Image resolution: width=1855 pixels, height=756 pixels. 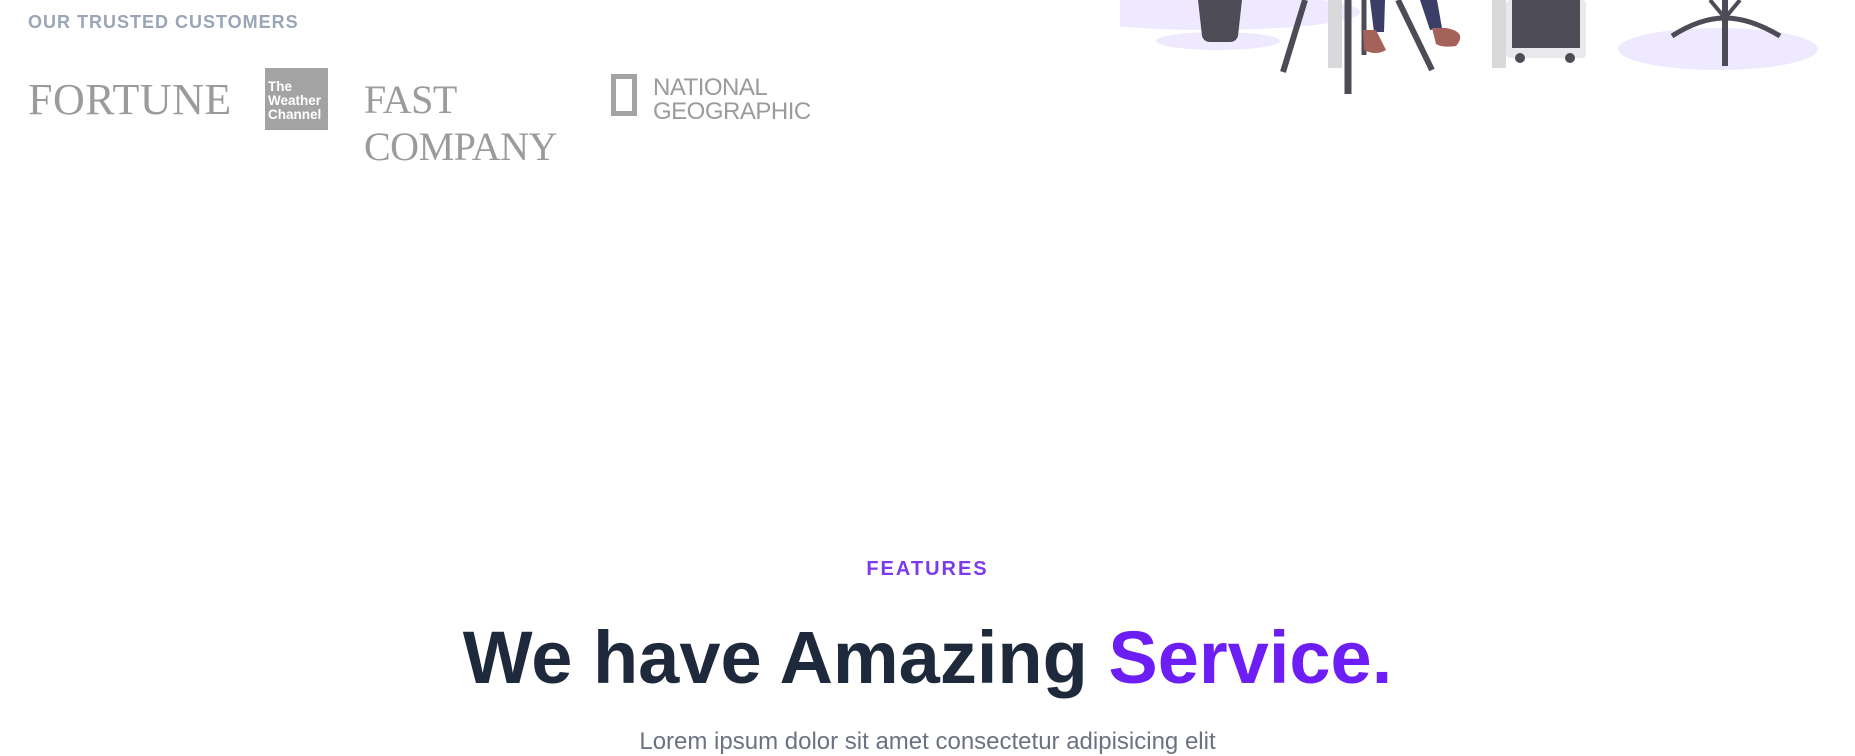 What do you see at coordinates (711, 100) in the screenshot?
I see `national-geographic-logo: NATIONAL GEOGRAPHIC` at bounding box center [711, 100].